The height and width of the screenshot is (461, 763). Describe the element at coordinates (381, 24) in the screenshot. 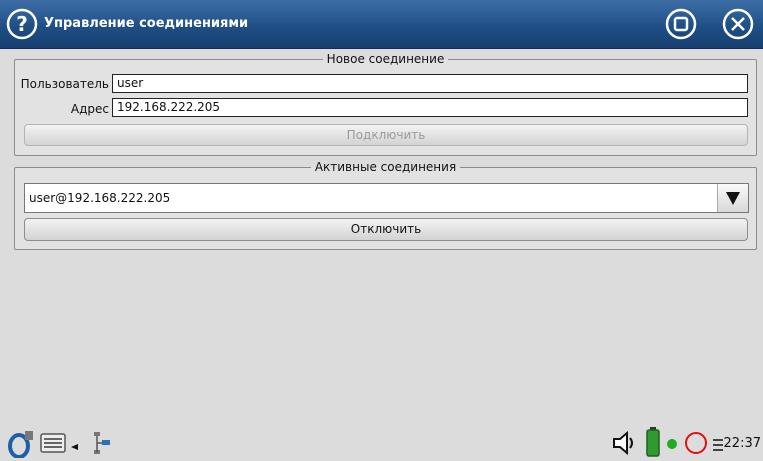

I see `title-bar: ? Управление соединениями` at that location.